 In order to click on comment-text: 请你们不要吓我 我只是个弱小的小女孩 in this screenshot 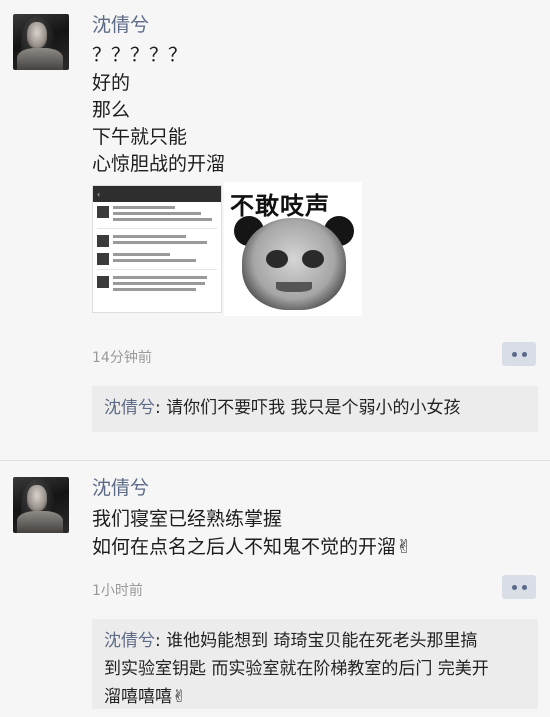, I will do `click(313, 408)`.